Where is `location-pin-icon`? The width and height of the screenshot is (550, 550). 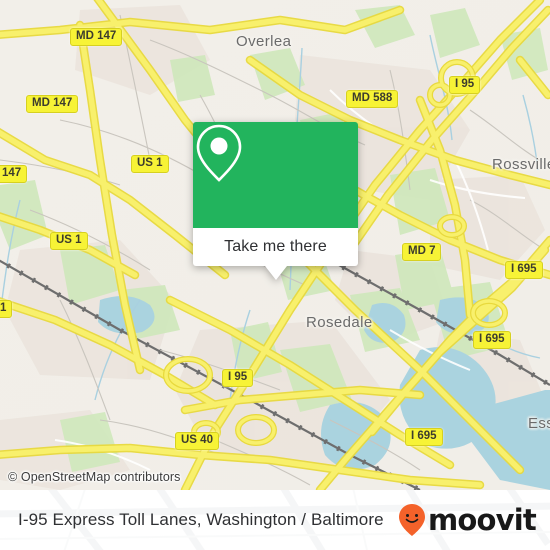 location-pin-icon is located at coordinates (219, 153).